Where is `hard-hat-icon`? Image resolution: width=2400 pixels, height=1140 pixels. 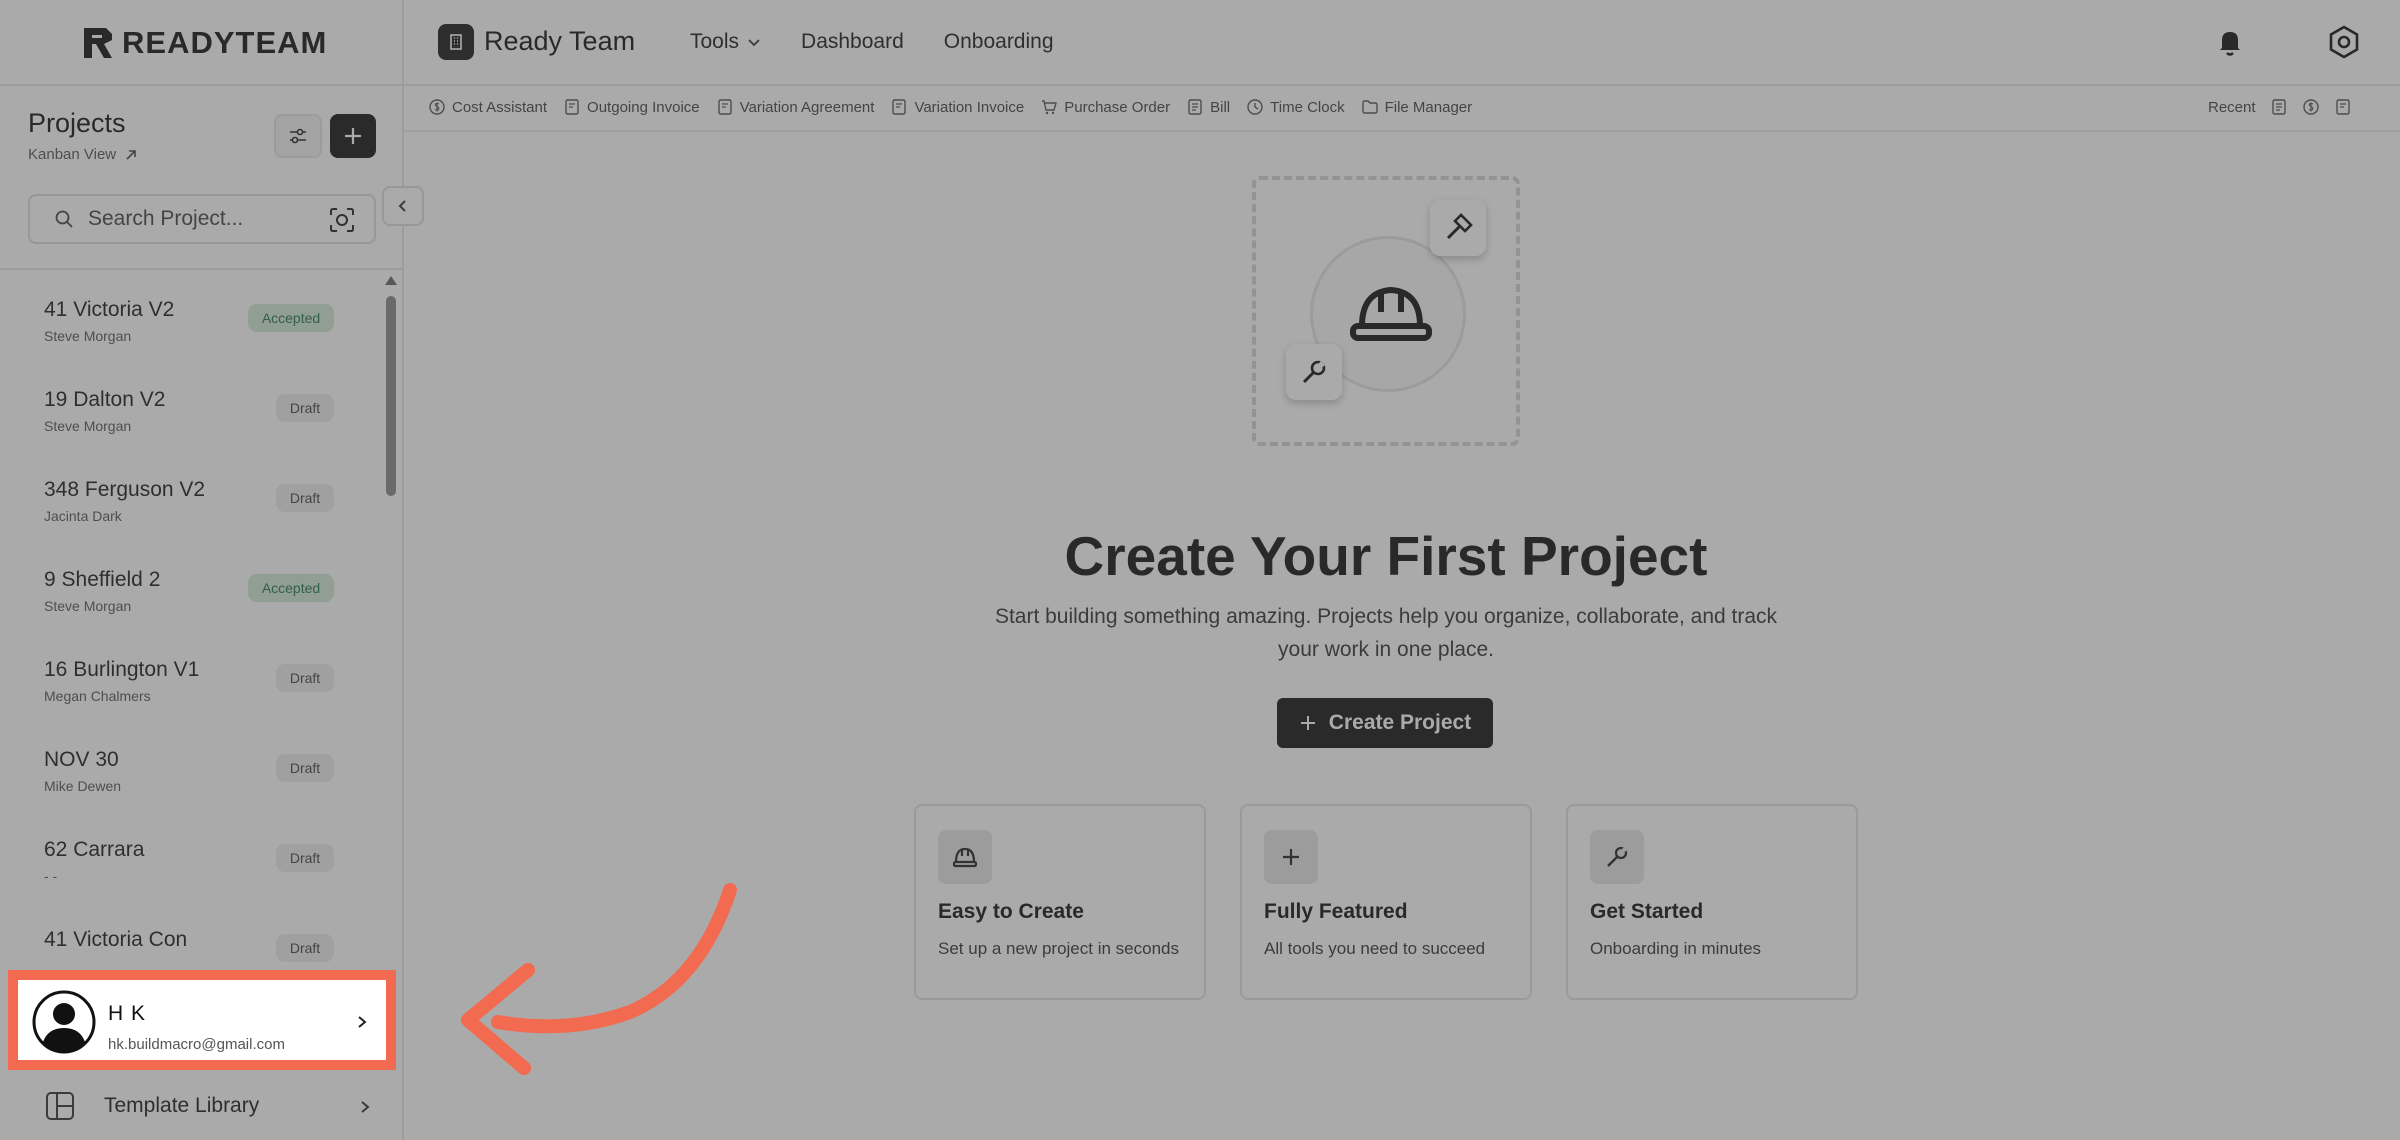
hard-hat-icon is located at coordinates (1391, 313).